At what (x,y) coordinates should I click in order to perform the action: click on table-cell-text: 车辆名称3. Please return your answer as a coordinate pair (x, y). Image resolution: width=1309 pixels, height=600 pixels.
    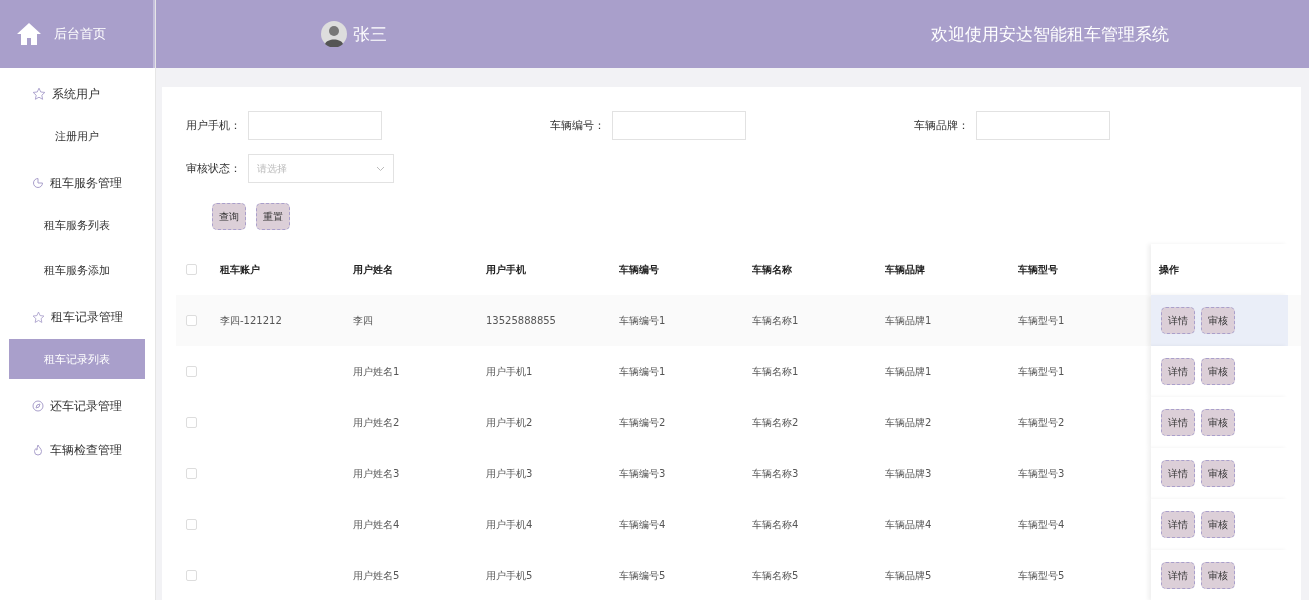
    Looking at the image, I should click on (776, 473).